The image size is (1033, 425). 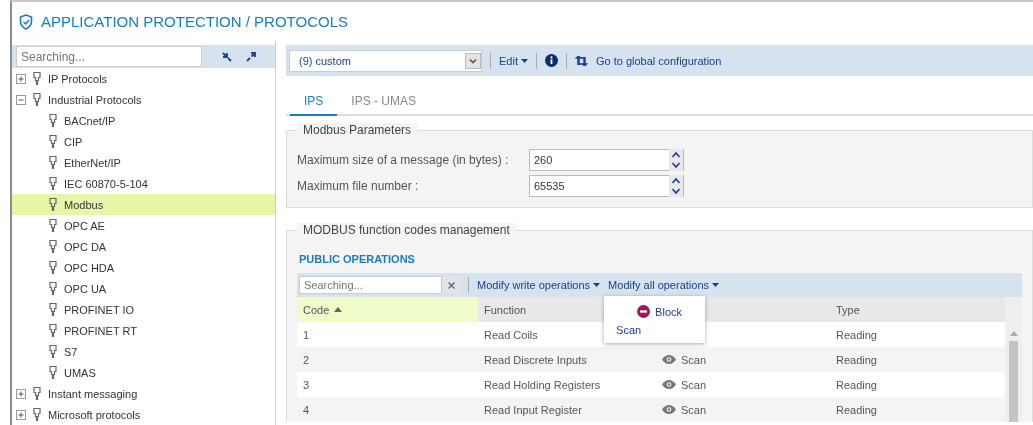 I want to click on tab: IPS, so click(x=314, y=103).